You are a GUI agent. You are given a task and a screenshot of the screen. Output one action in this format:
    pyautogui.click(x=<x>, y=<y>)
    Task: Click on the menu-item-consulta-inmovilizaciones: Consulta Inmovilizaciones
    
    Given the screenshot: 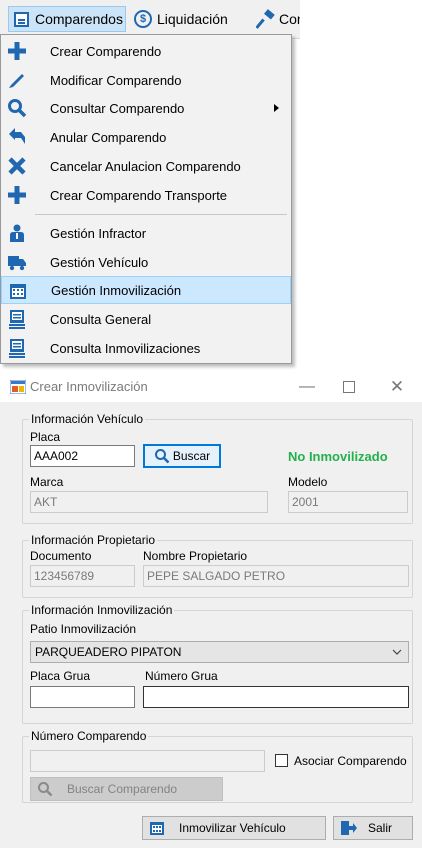 What is the action you would take?
    pyautogui.click(x=146, y=348)
    